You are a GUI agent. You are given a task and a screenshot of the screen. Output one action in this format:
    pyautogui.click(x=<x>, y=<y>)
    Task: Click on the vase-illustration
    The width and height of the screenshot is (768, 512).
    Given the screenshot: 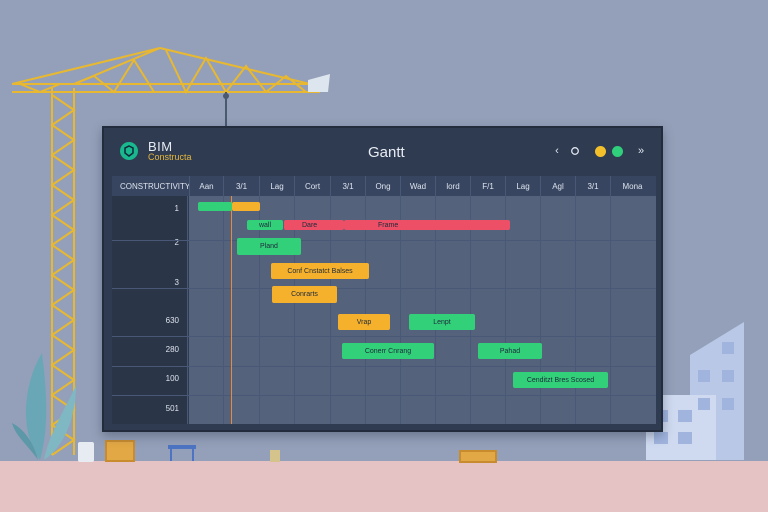 What is the action you would take?
    pyautogui.click(x=86, y=452)
    